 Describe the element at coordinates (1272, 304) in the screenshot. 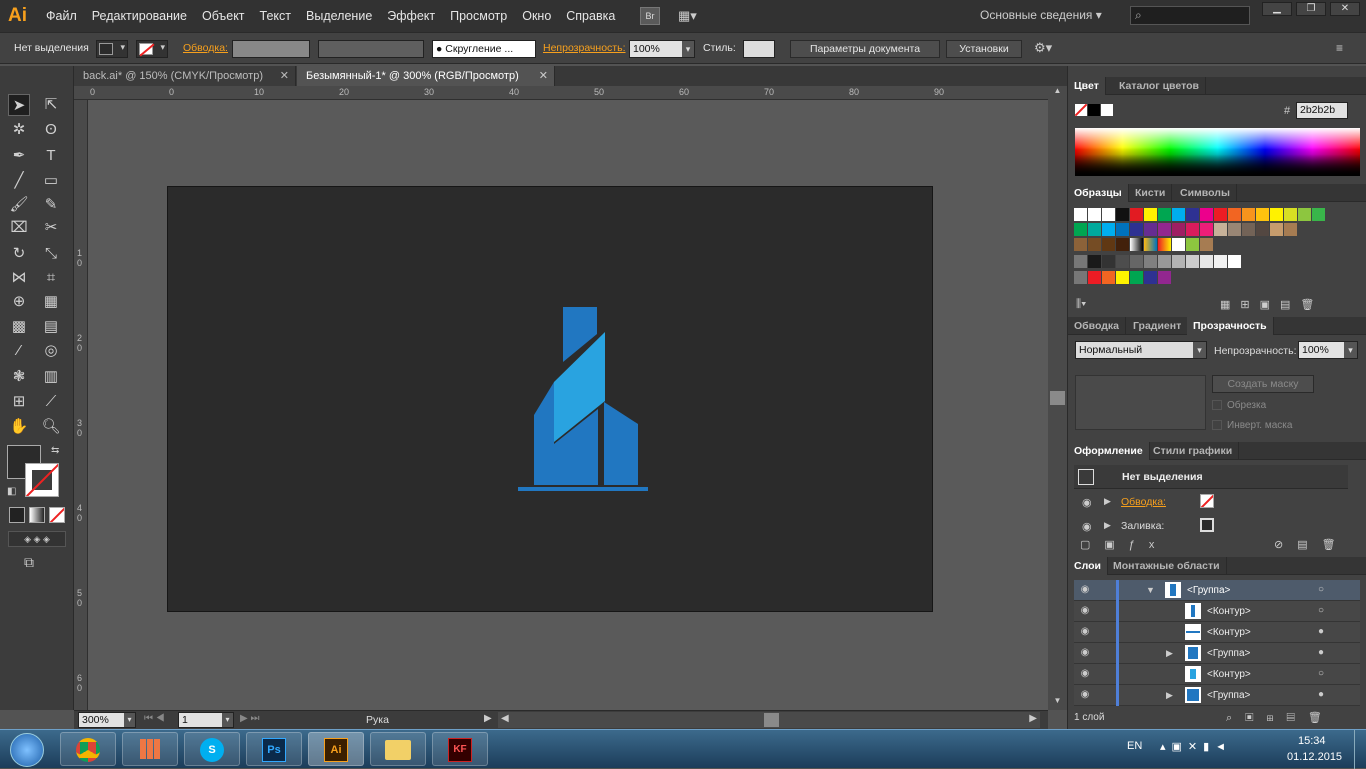

I see `swatch-actions-icons: ▦⊞▣▤🗑` at that location.